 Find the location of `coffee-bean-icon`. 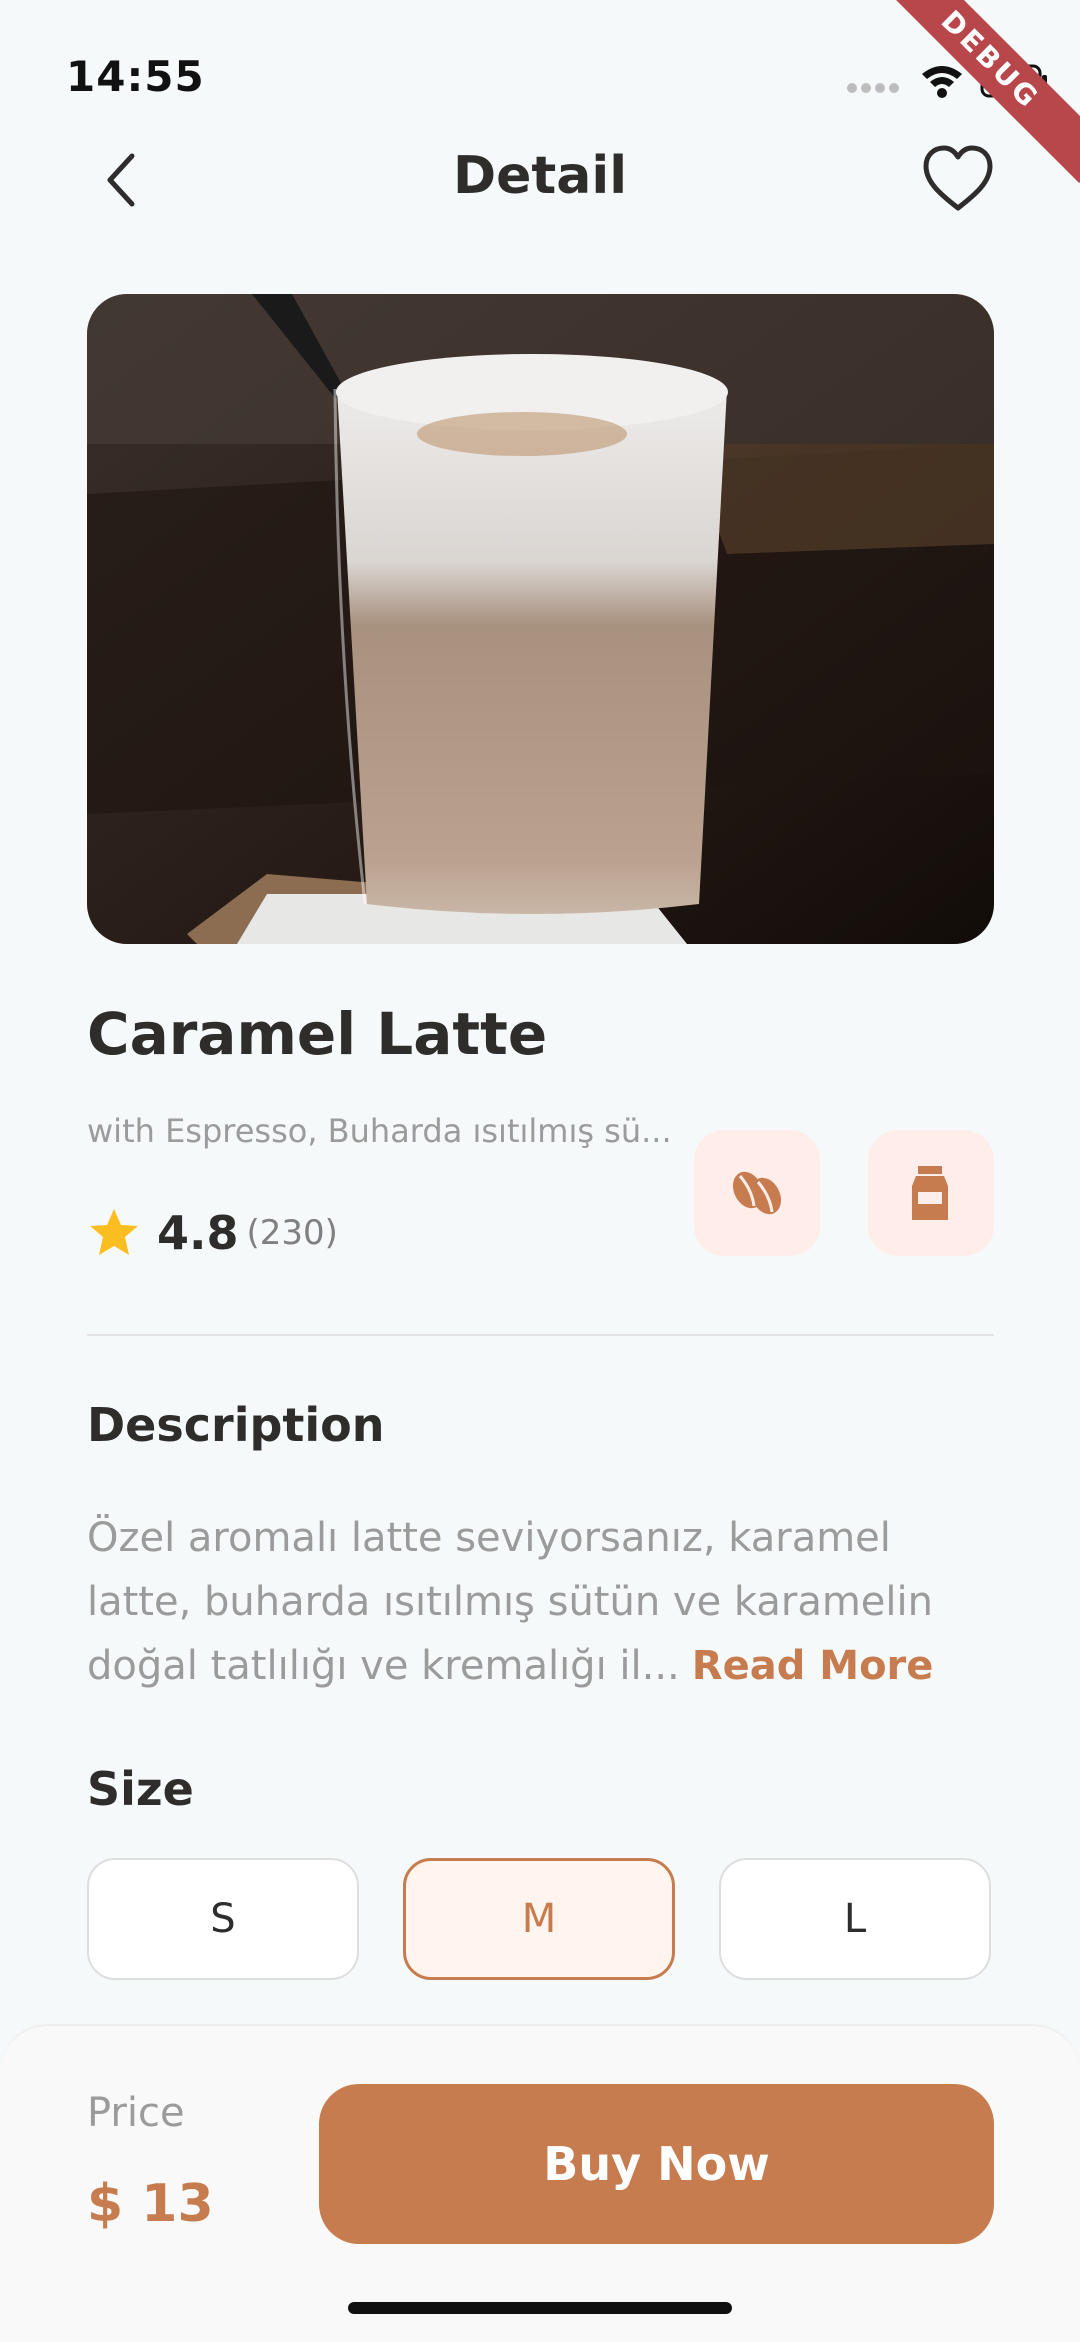

coffee-bean-icon is located at coordinates (757, 1193).